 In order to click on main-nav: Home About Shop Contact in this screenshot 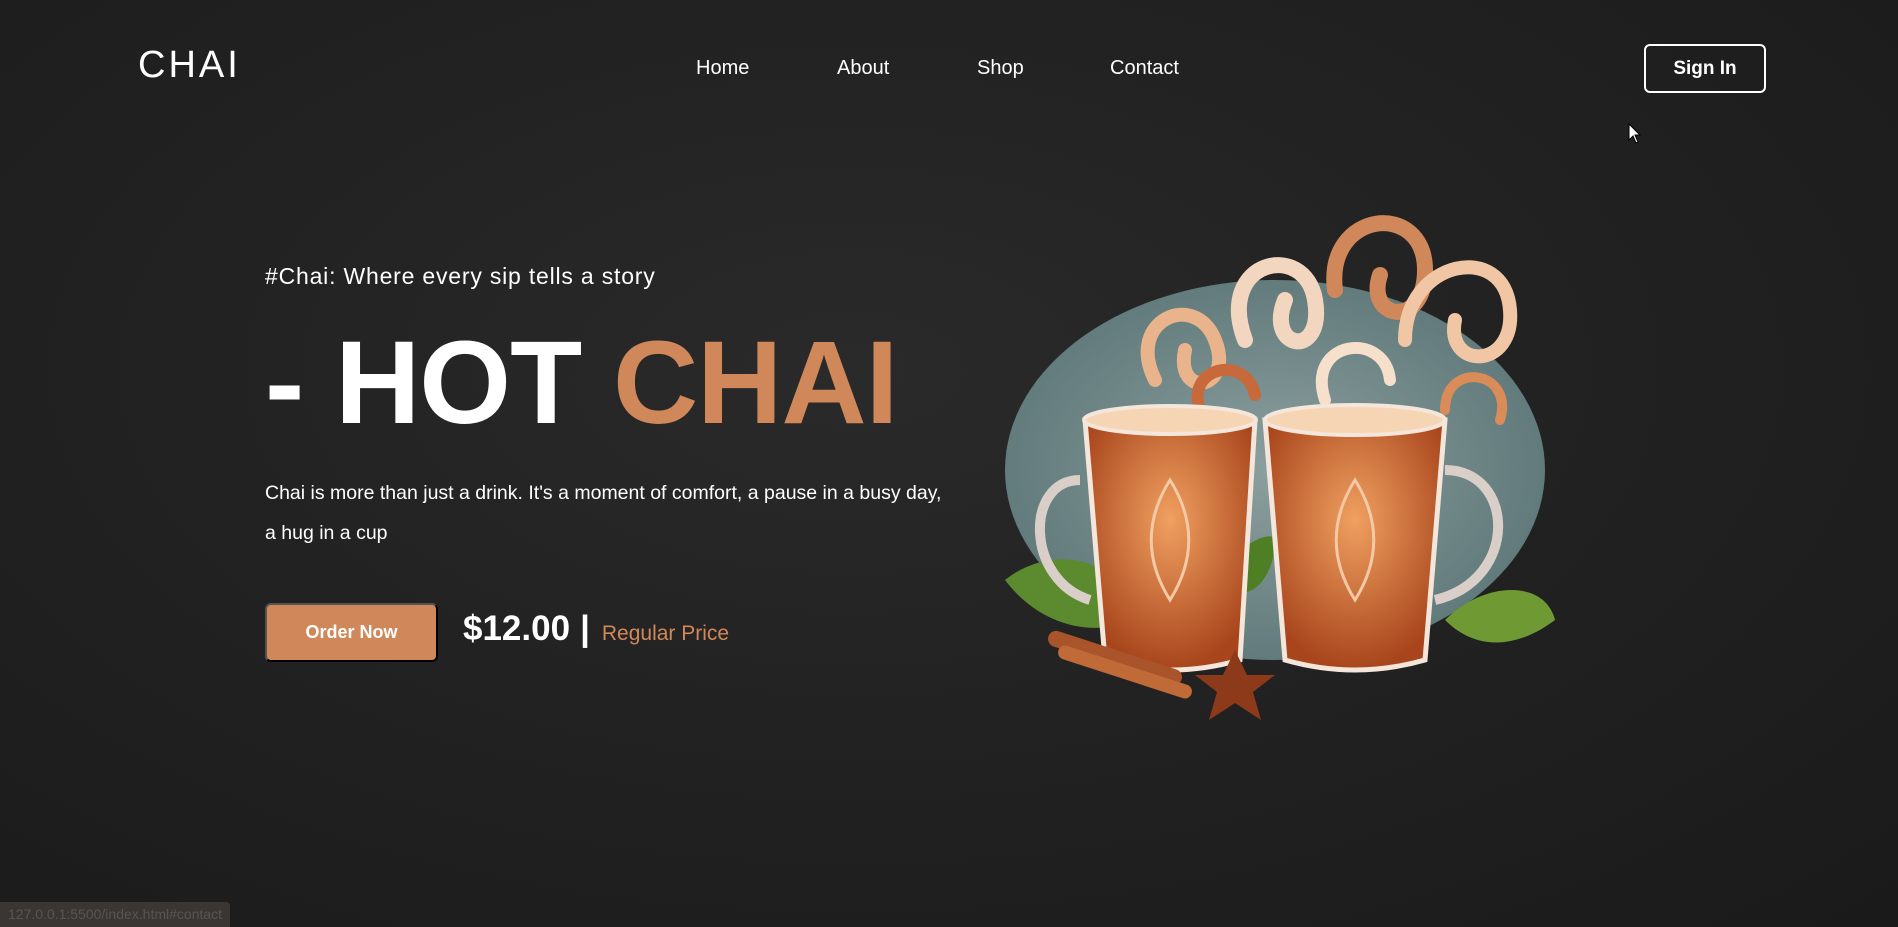, I will do `click(937, 68)`.